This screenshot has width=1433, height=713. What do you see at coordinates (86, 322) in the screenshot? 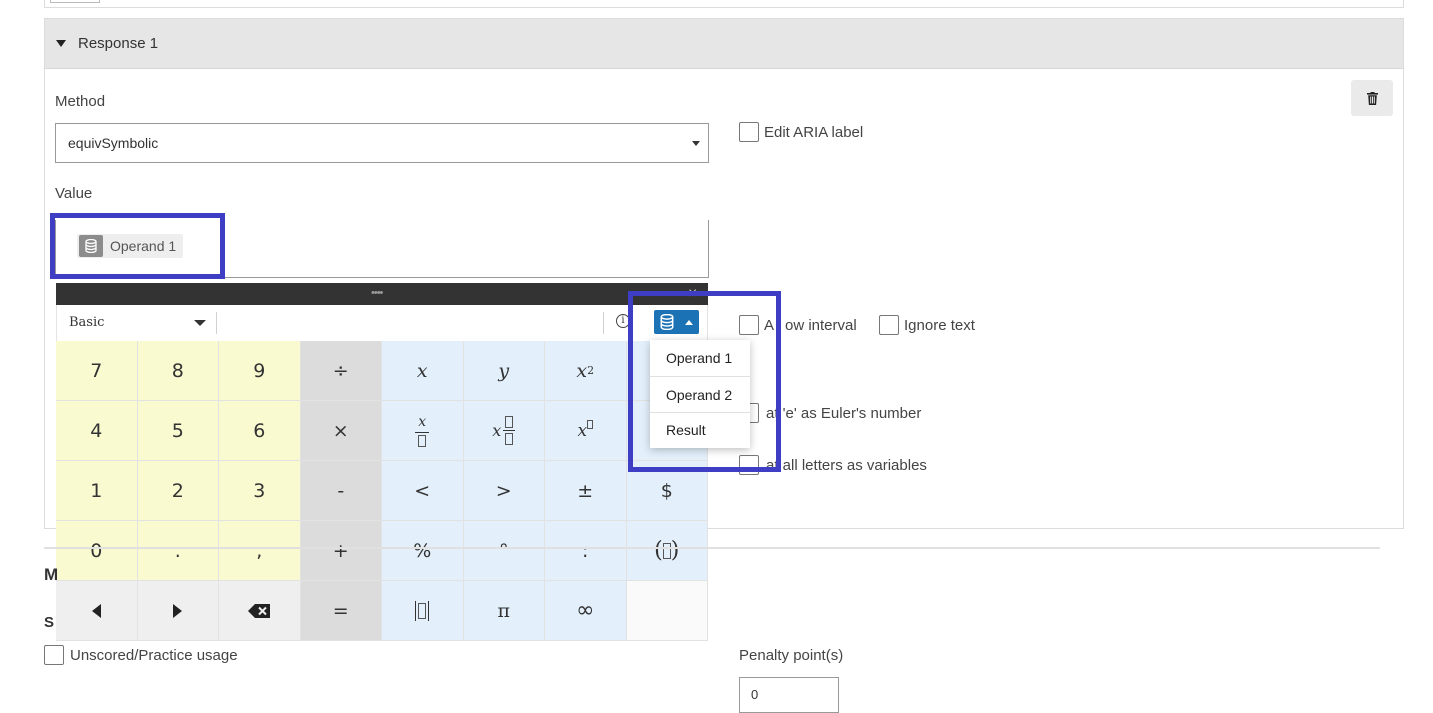
I see `keypad-mode-select: Basic` at bounding box center [86, 322].